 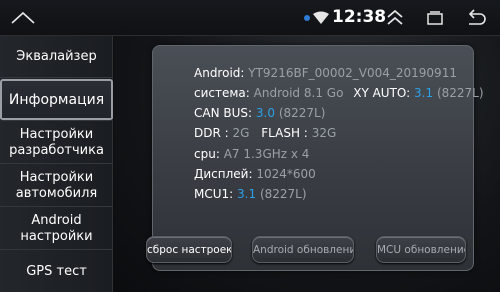 I want to click on mcu-row: MCU1: 3.1 (8227L), so click(x=250, y=194).